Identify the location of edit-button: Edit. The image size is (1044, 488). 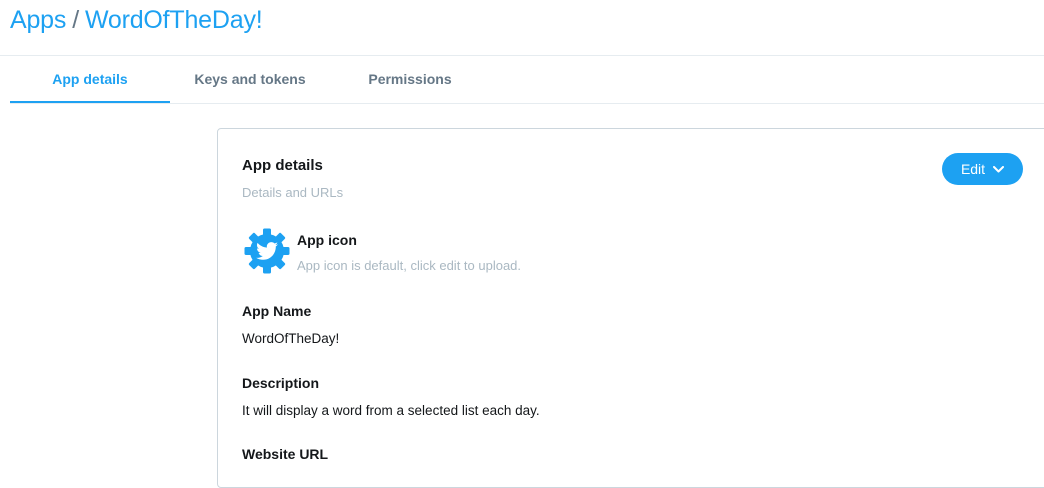
(982, 169).